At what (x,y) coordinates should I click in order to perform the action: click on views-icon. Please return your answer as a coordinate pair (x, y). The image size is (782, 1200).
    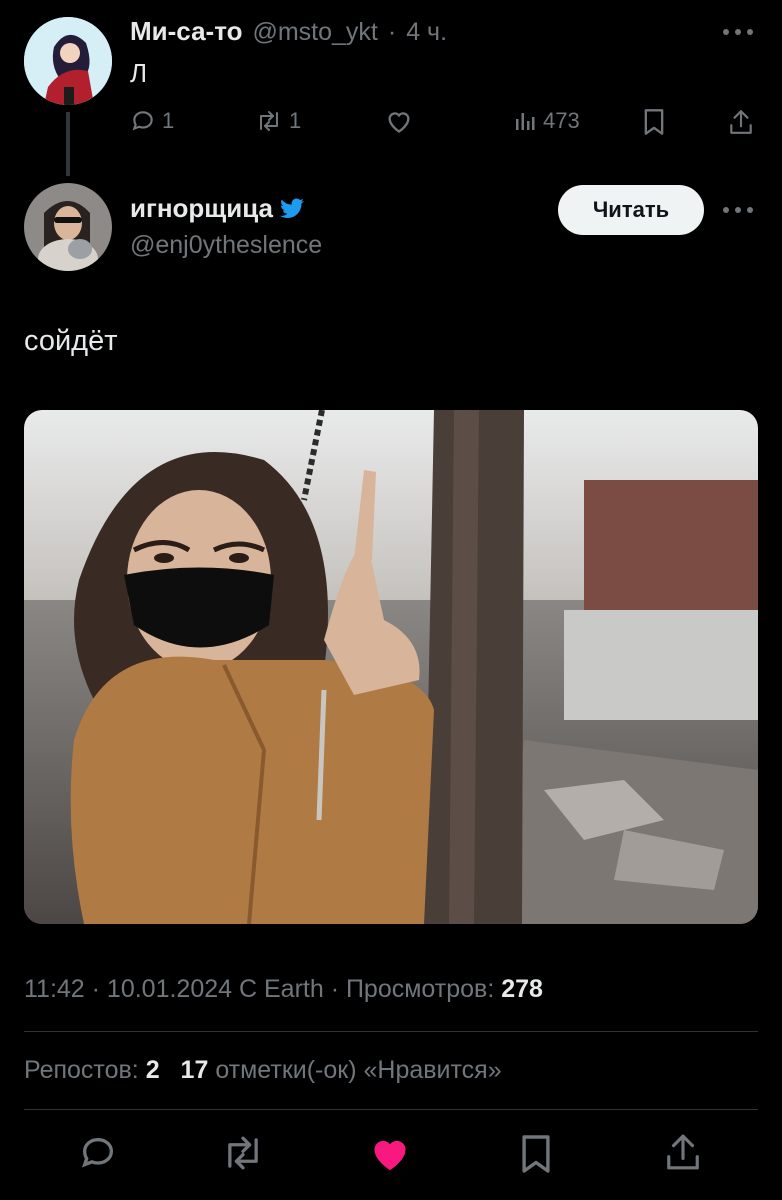
    Looking at the image, I should click on (525, 121).